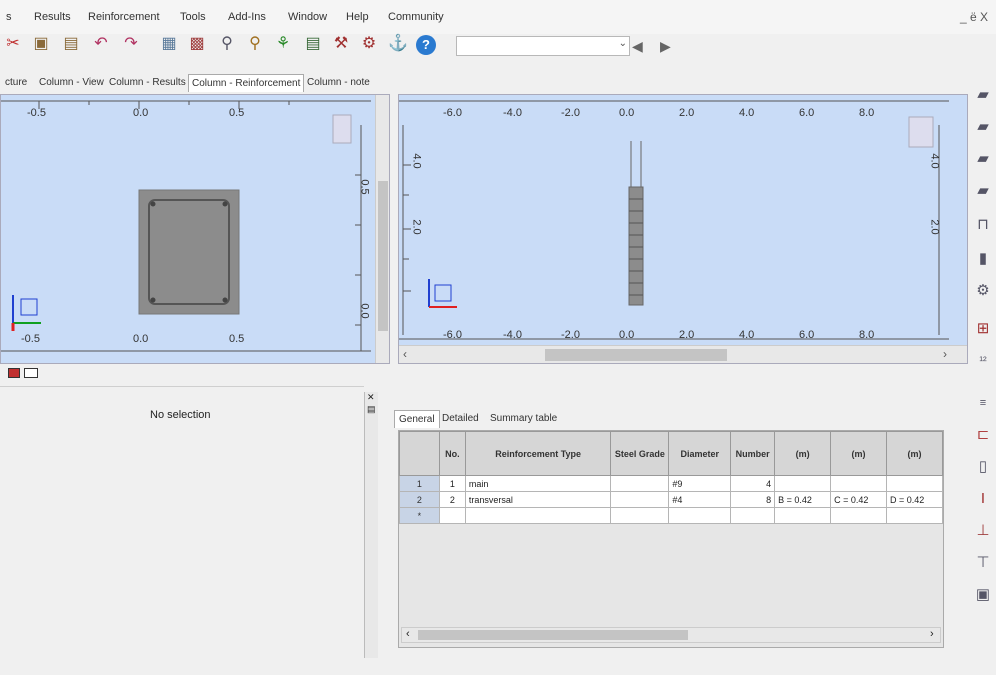 This screenshot has height=675, width=996. I want to click on table-row: *, so click(671, 515).